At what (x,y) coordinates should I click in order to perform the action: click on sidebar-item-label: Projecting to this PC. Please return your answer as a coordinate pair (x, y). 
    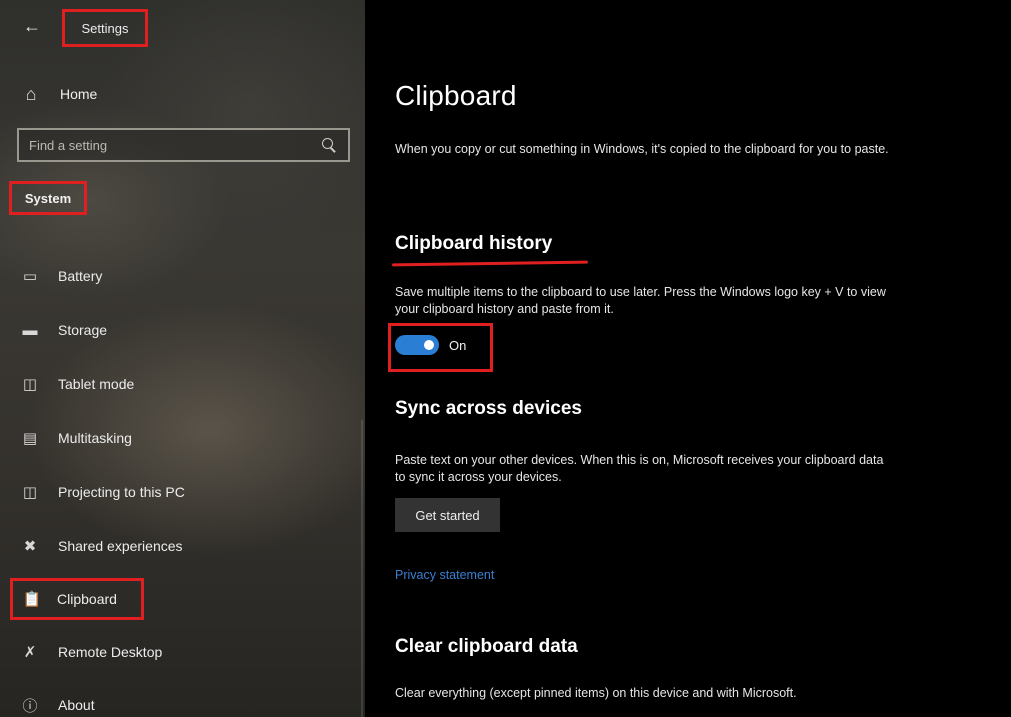
    Looking at the image, I should click on (121, 492).